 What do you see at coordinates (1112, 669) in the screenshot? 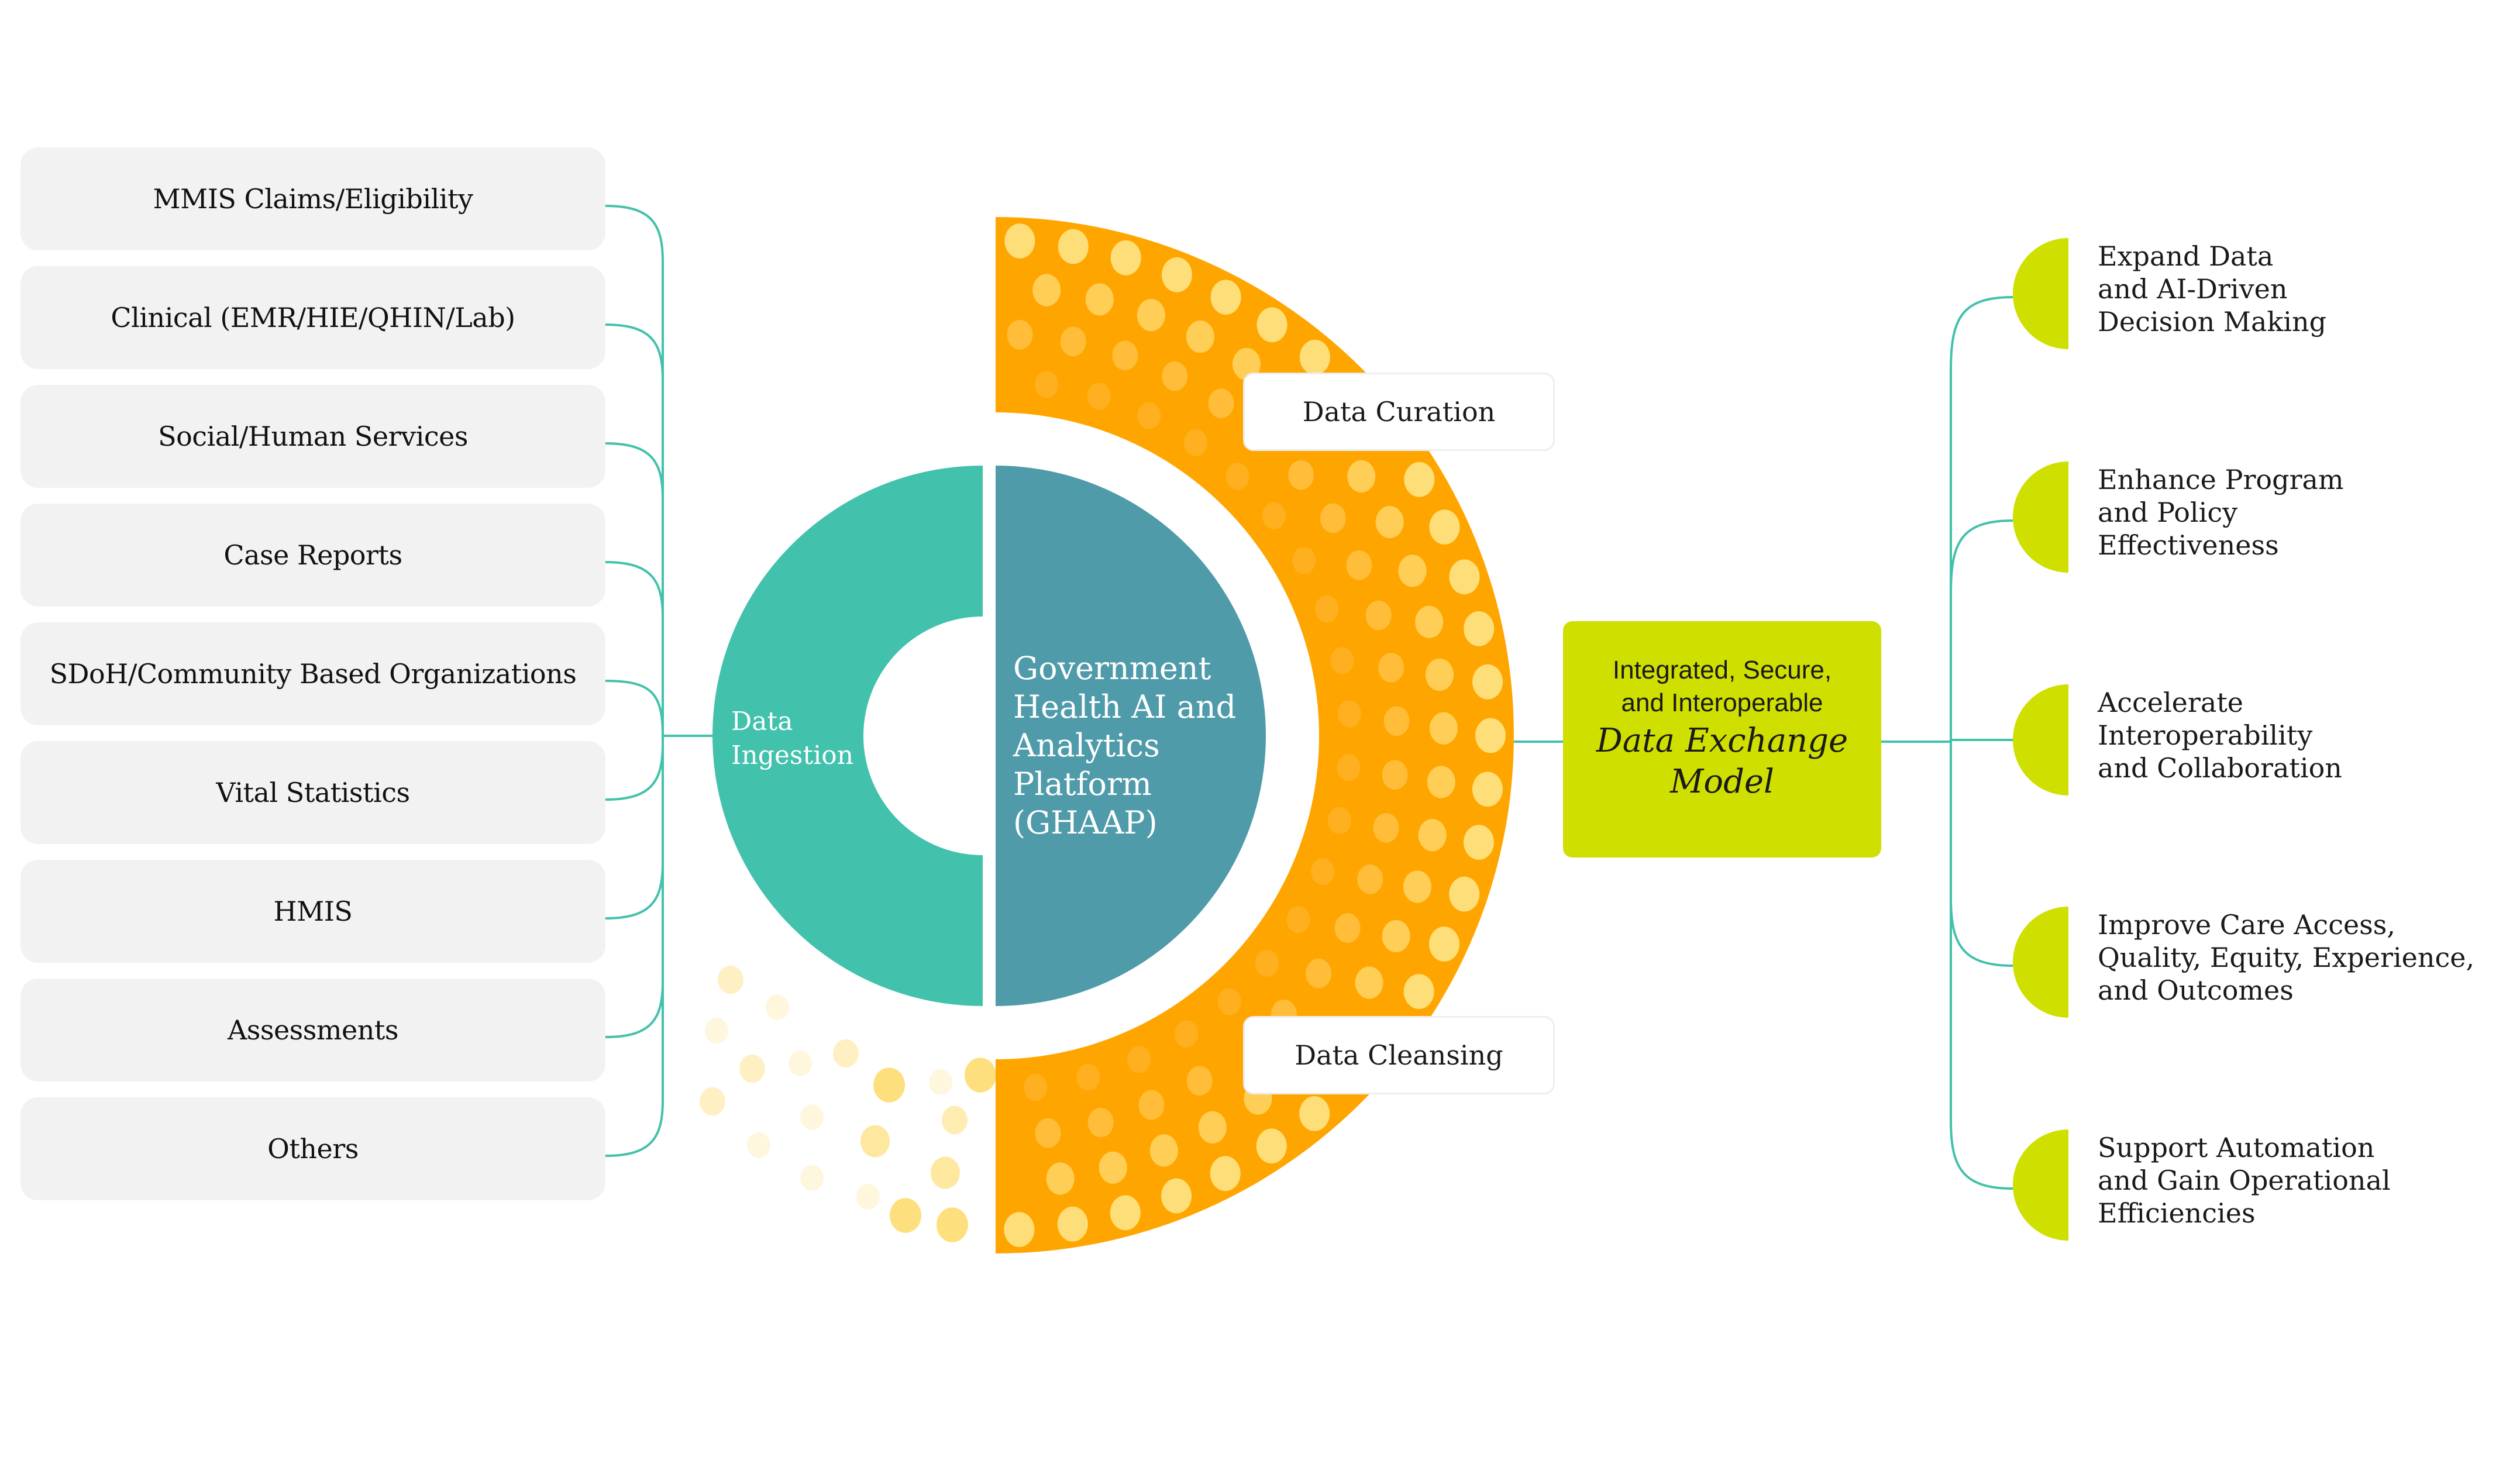
I see `core-line: Government` at bounding box center [1112, 669].